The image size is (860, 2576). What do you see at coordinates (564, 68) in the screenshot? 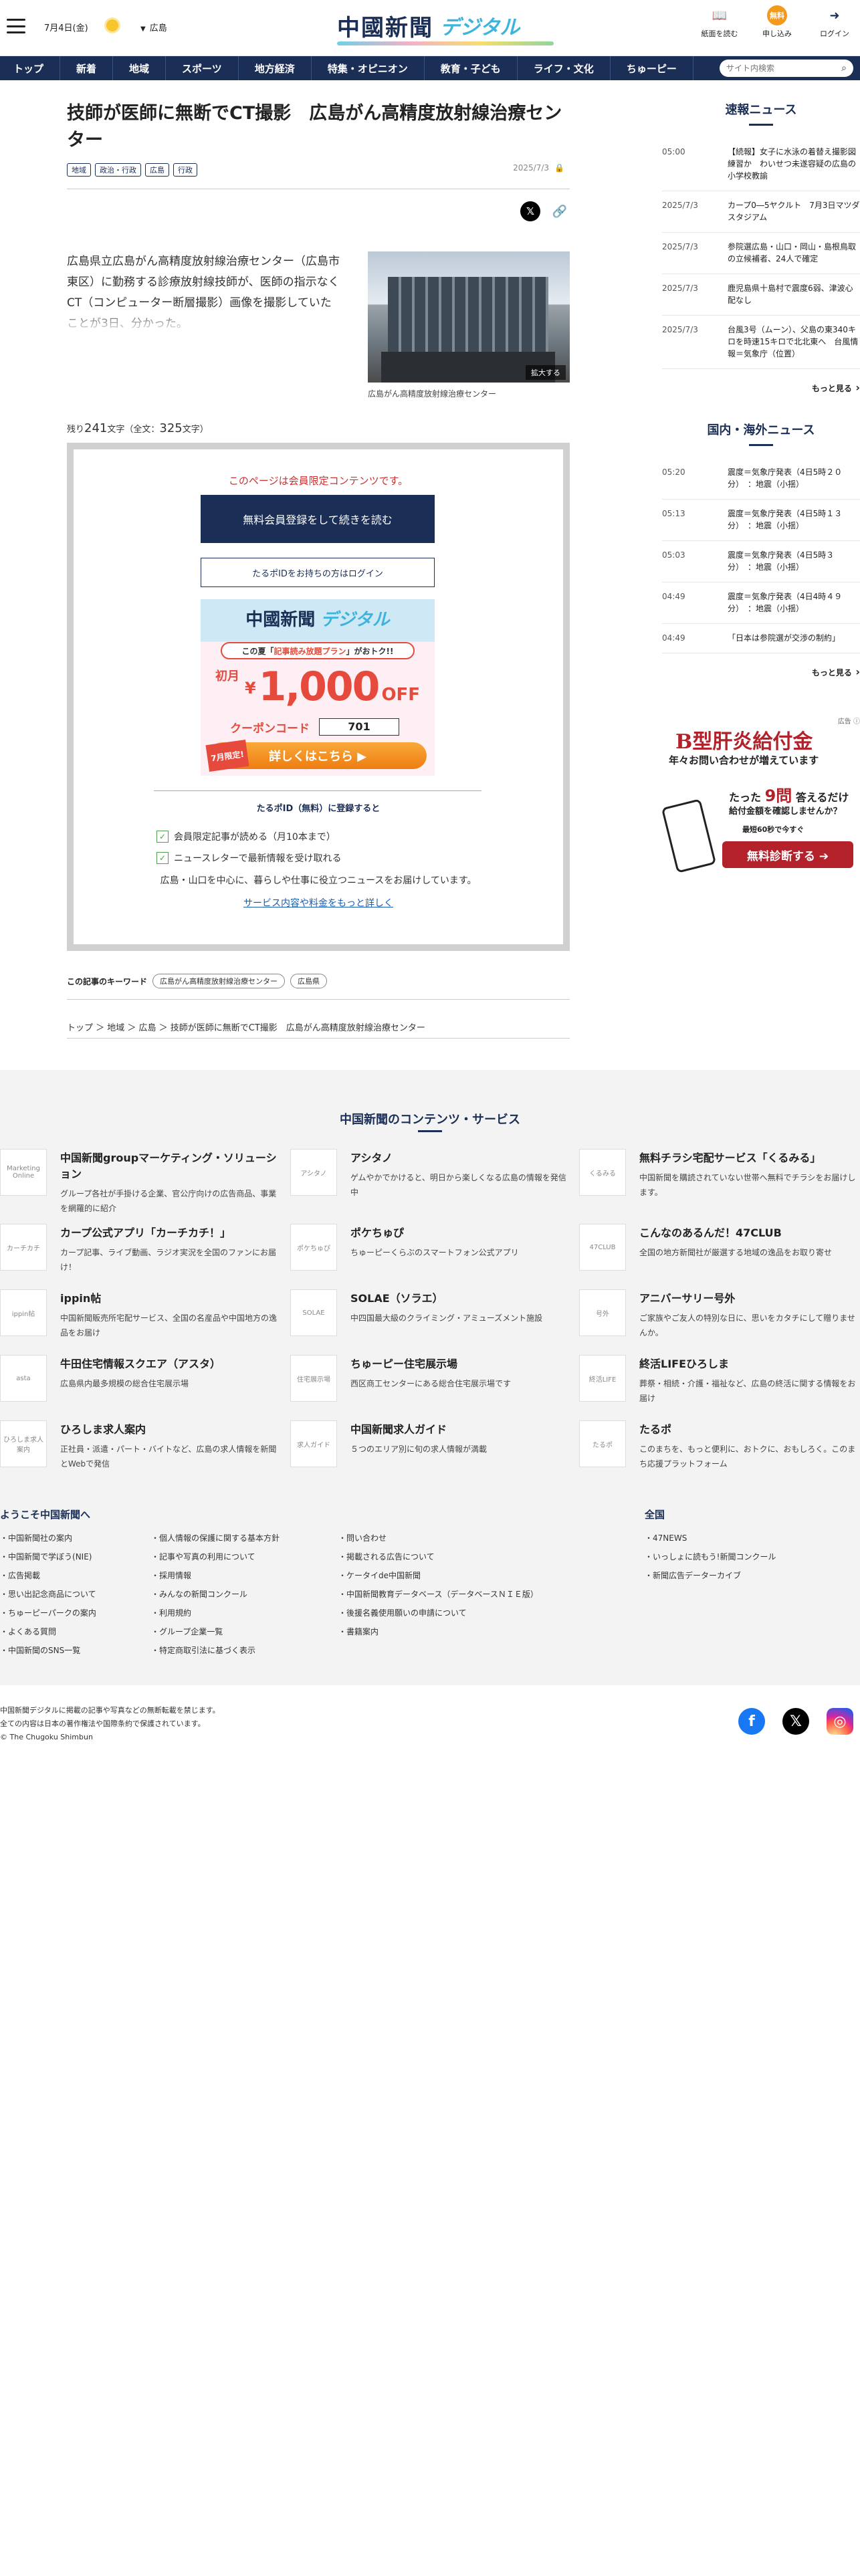
I see `nav-item-life: ライフ・文化` at bounding box center [564, 68].